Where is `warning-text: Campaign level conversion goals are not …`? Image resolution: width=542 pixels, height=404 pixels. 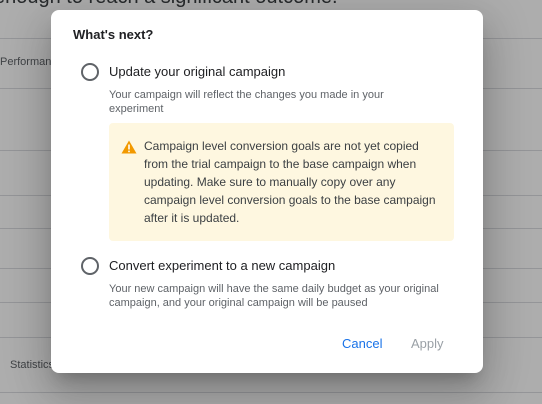
warning-text: Campaign level conversion goals are not … is located at coordinates (290, 182).